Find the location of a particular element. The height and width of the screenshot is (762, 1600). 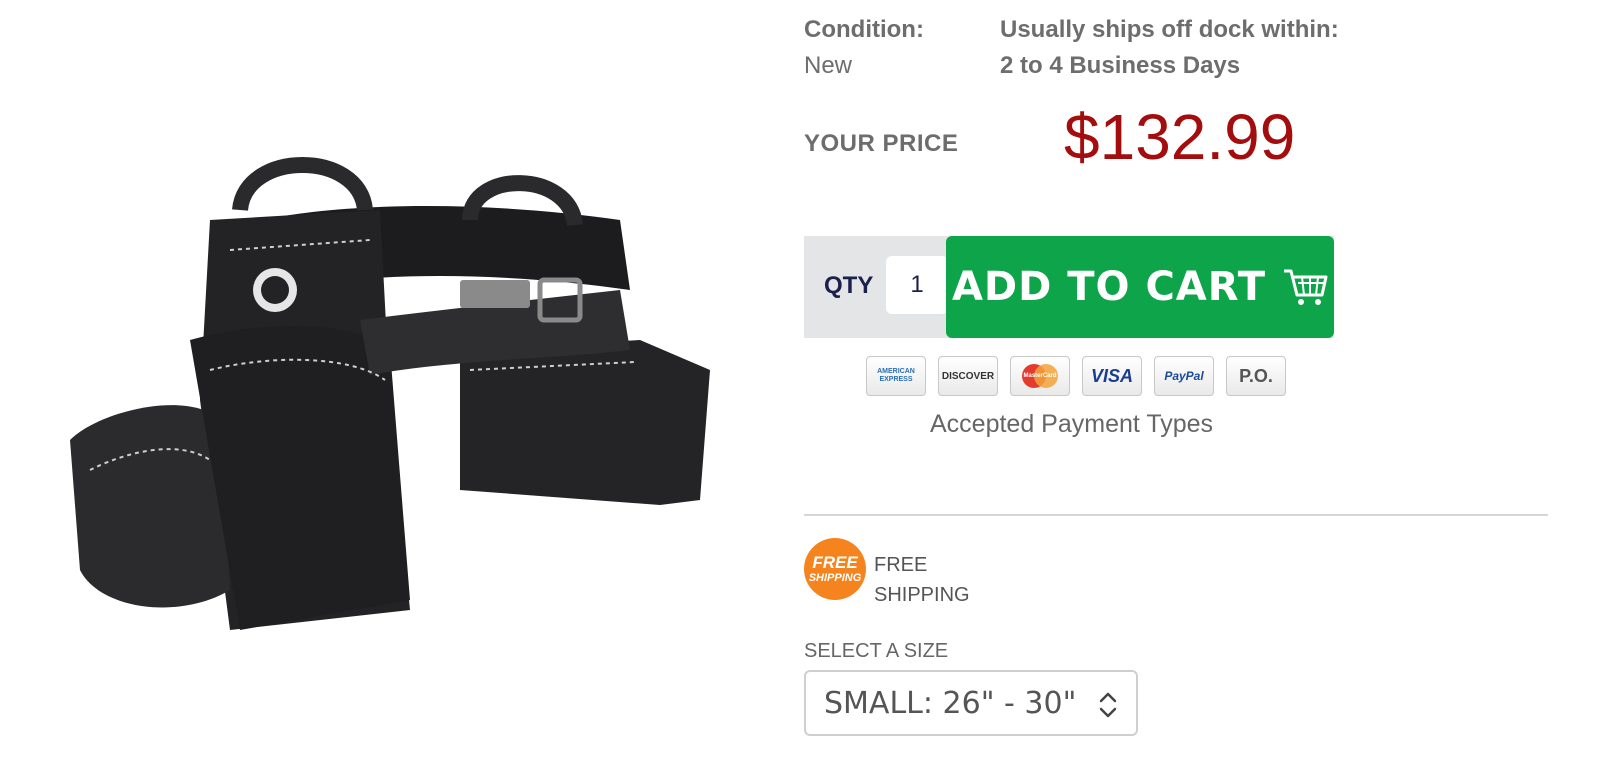

chevron-updown-icon is located at coordinates (1108, 705).